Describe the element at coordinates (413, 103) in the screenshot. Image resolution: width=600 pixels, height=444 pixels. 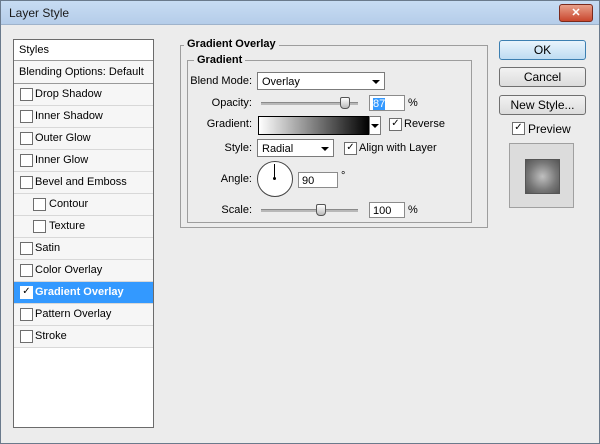
I see `opacity-unit: %` at that location.